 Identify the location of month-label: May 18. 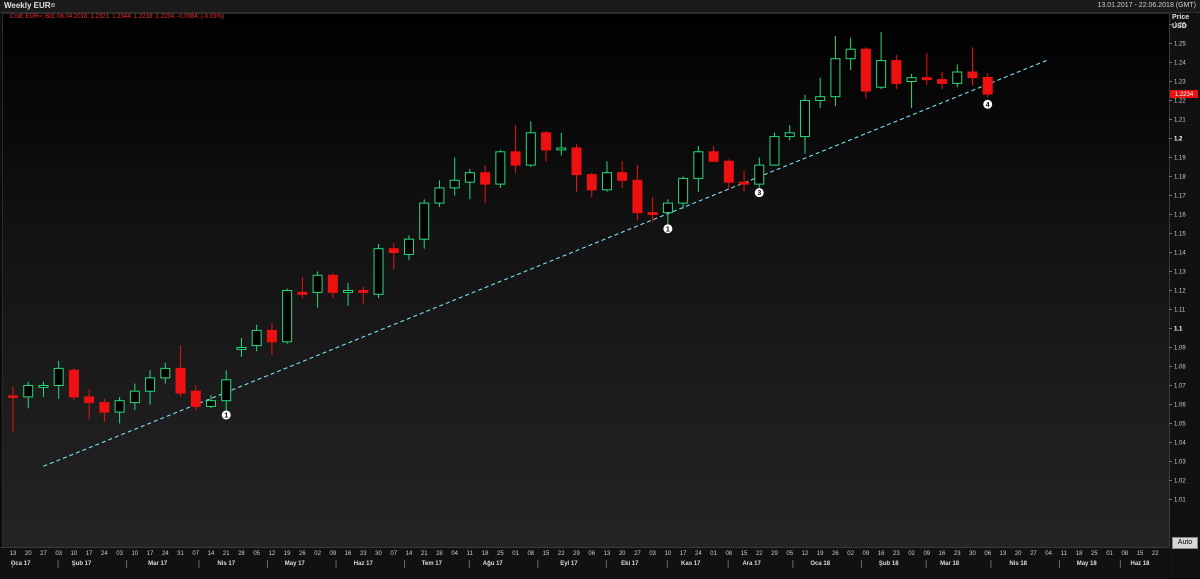
(1087, 564).